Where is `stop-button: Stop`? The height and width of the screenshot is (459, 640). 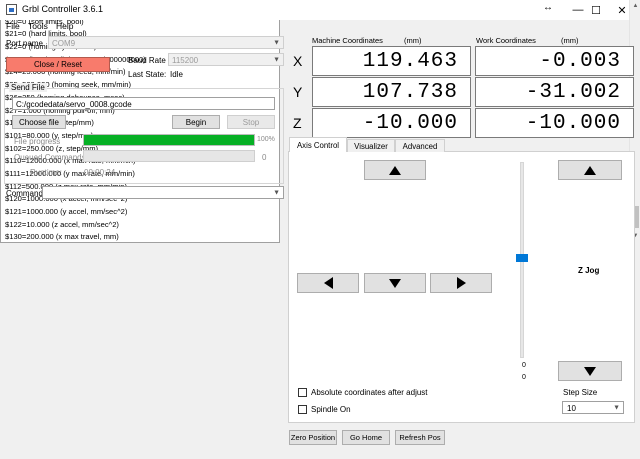
stop-button: Stop is located at coordinates (251, 122).